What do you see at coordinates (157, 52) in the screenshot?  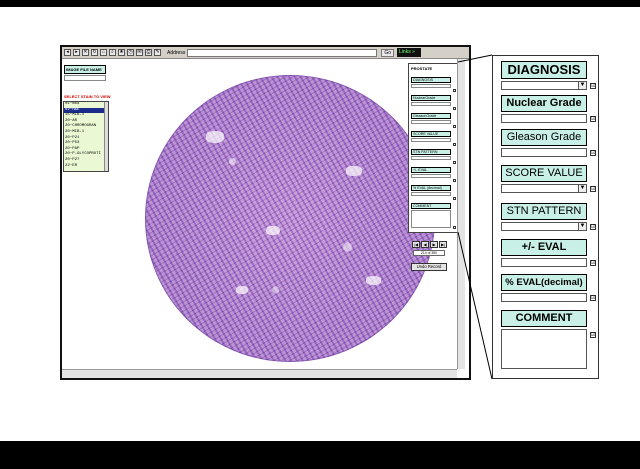 I see `edit-icon: ✎` at bounding box center [157, 52].